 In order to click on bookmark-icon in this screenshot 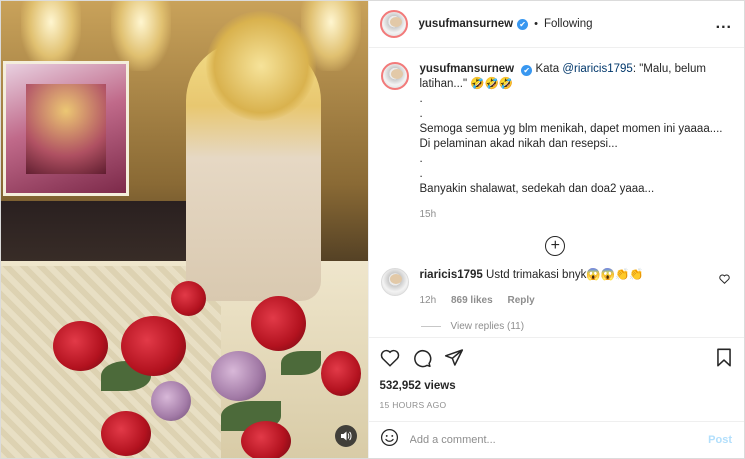, I will do `click(724, 360)`.